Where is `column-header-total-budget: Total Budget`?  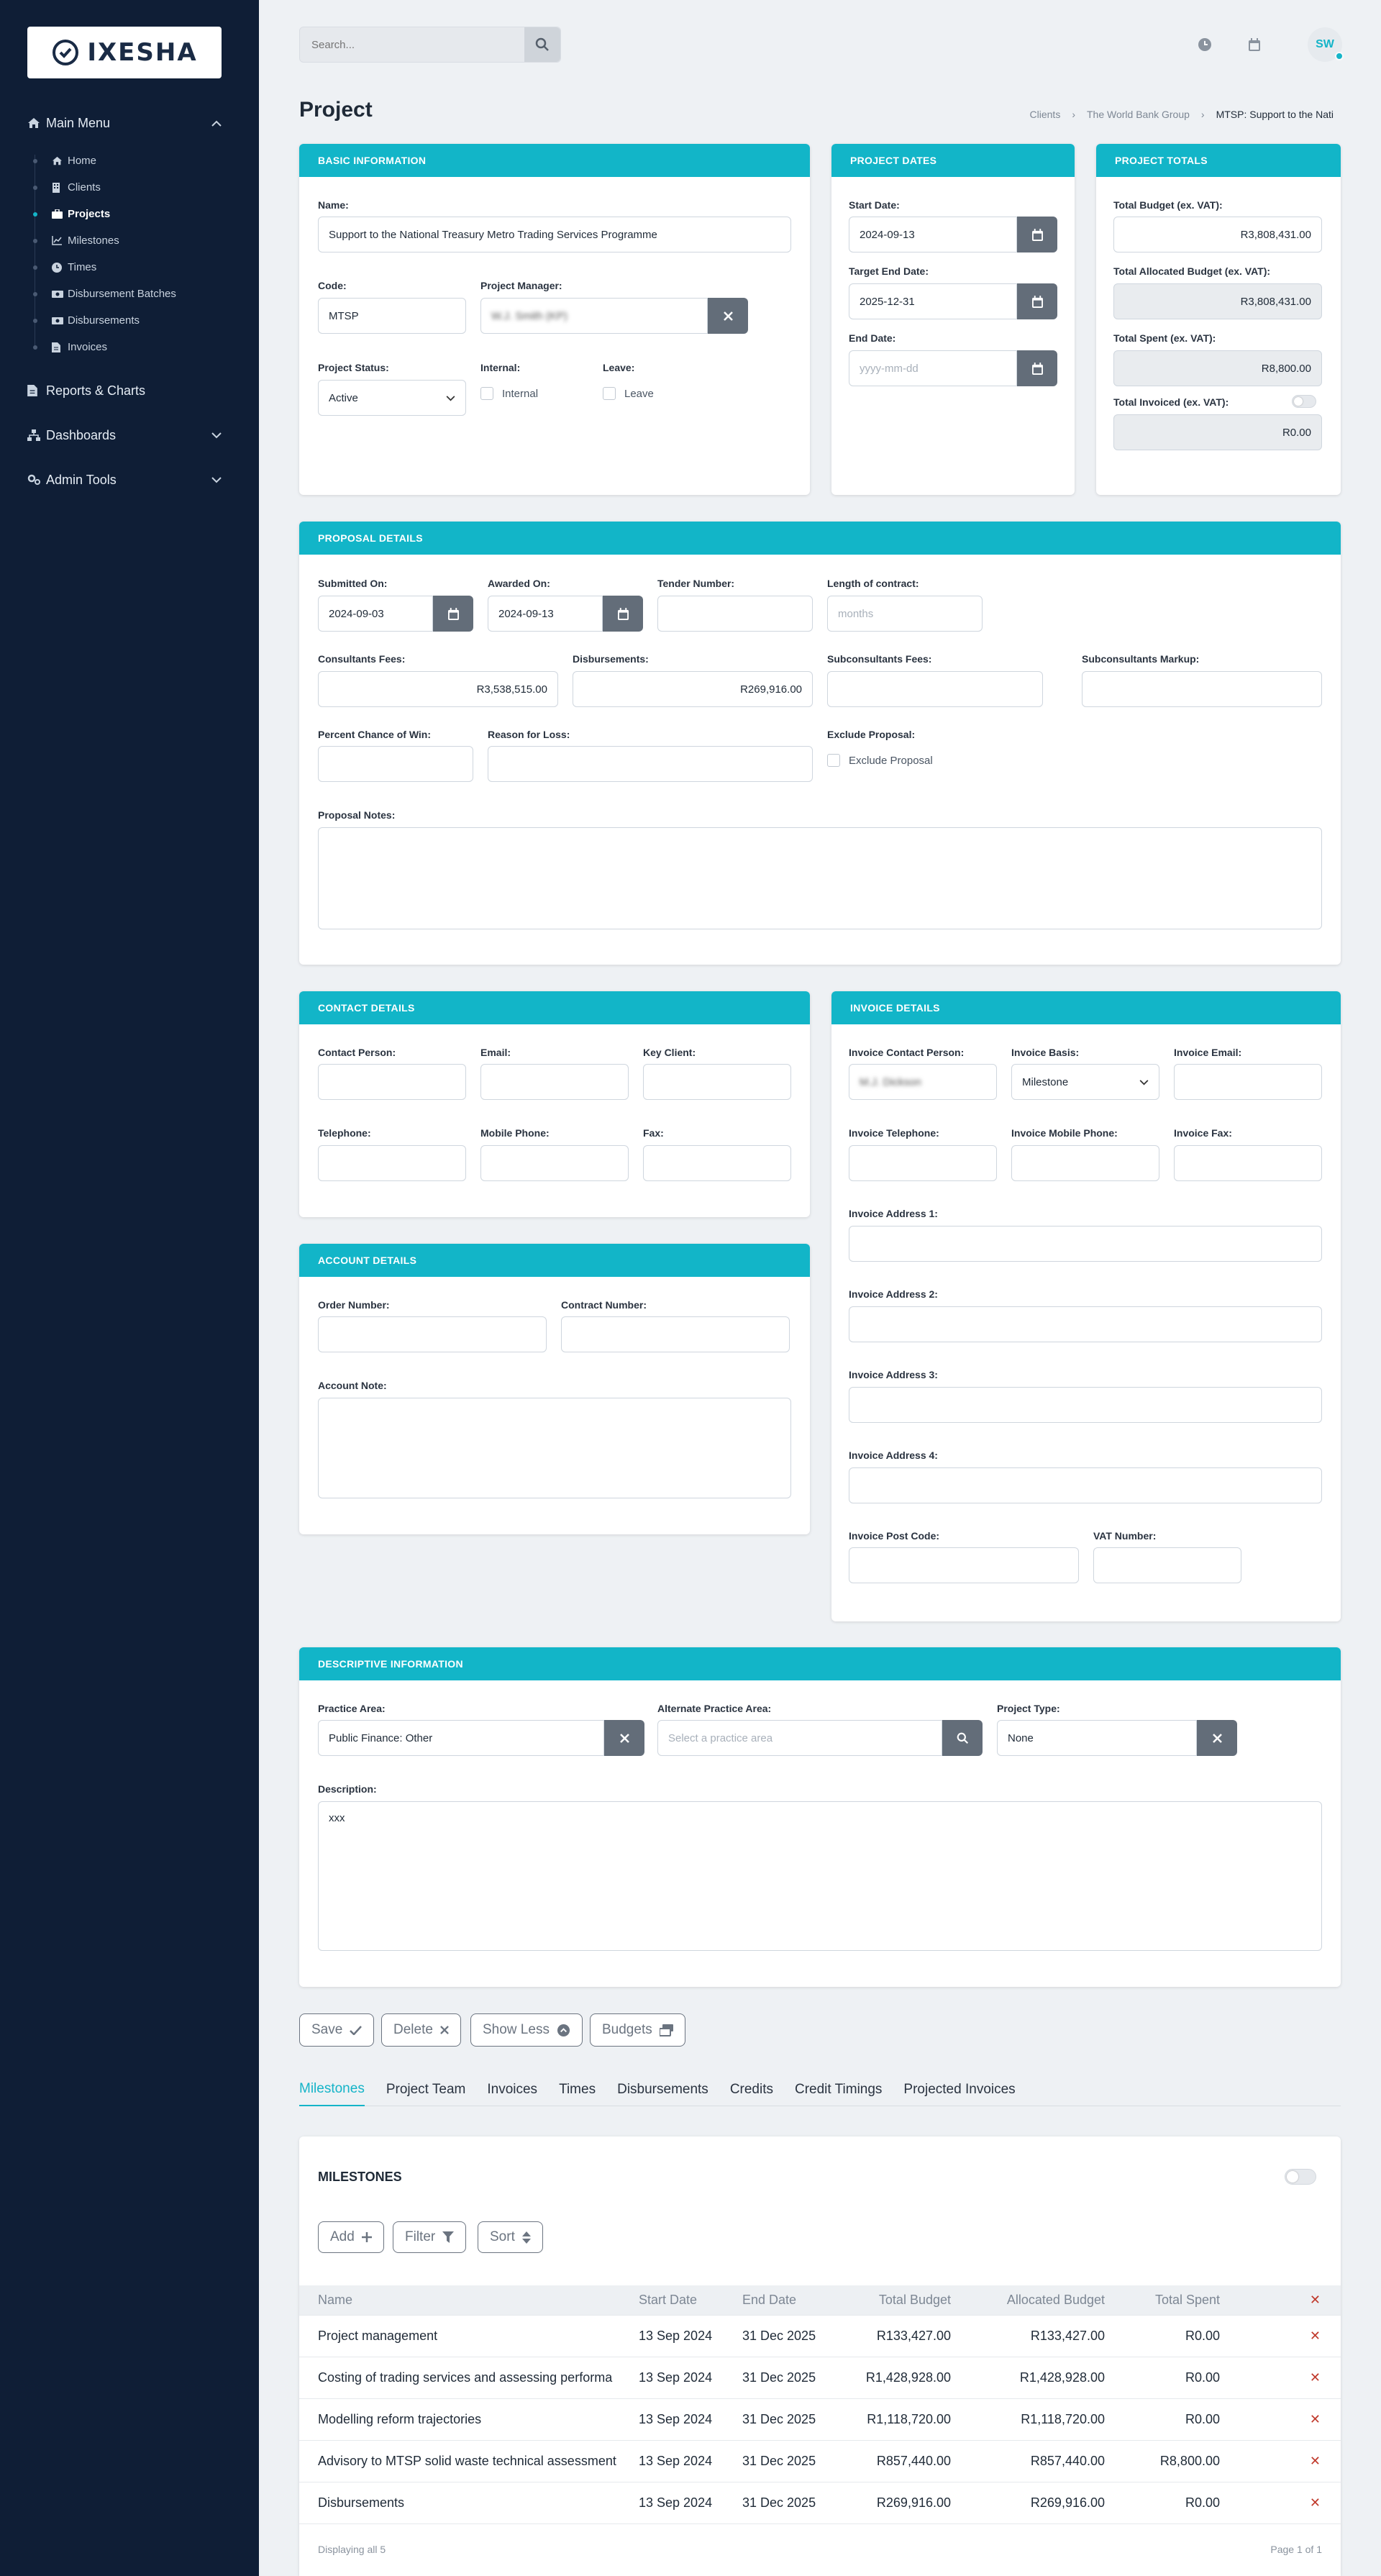 column-header-total-budget: Total Budget is located at coordinates (893, 2300).